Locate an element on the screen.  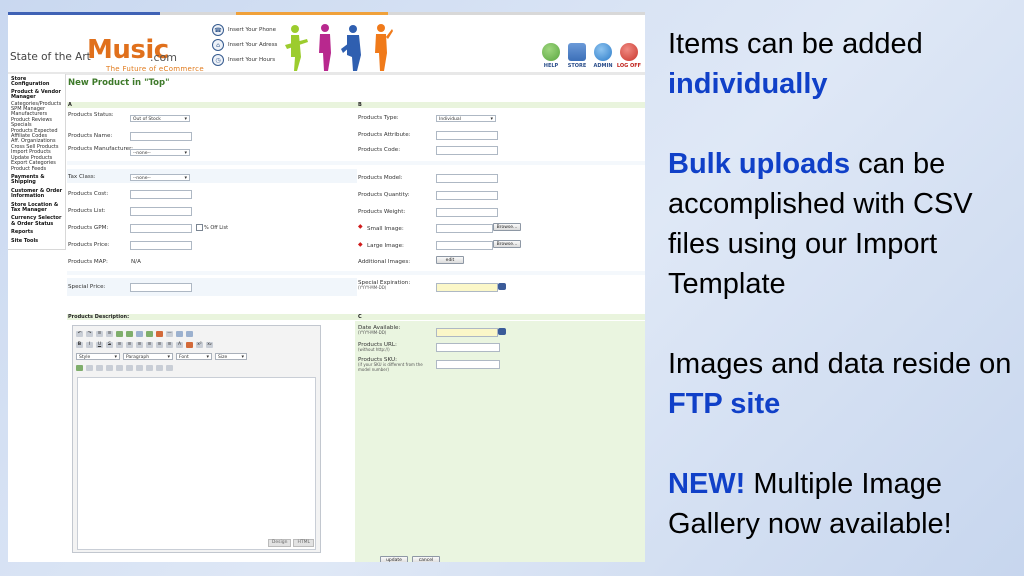
sidebar-item-reports: Reports is located at coordinates (36, 232).